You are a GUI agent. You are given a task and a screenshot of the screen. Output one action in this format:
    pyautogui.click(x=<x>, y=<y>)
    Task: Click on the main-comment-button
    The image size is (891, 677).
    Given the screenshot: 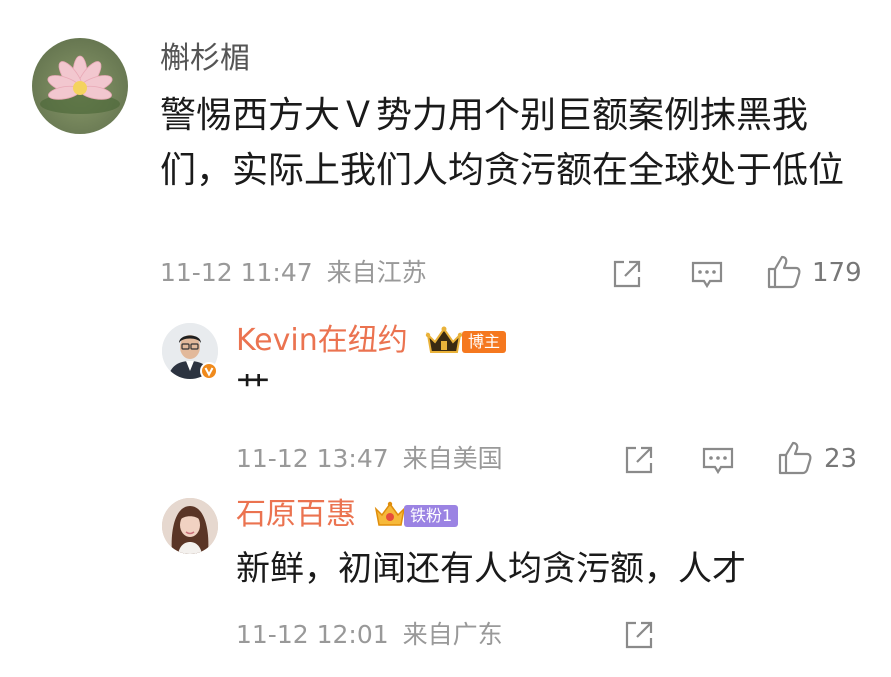 What is the action you would take?
    pyautogui.click(x=707, y=274)
    